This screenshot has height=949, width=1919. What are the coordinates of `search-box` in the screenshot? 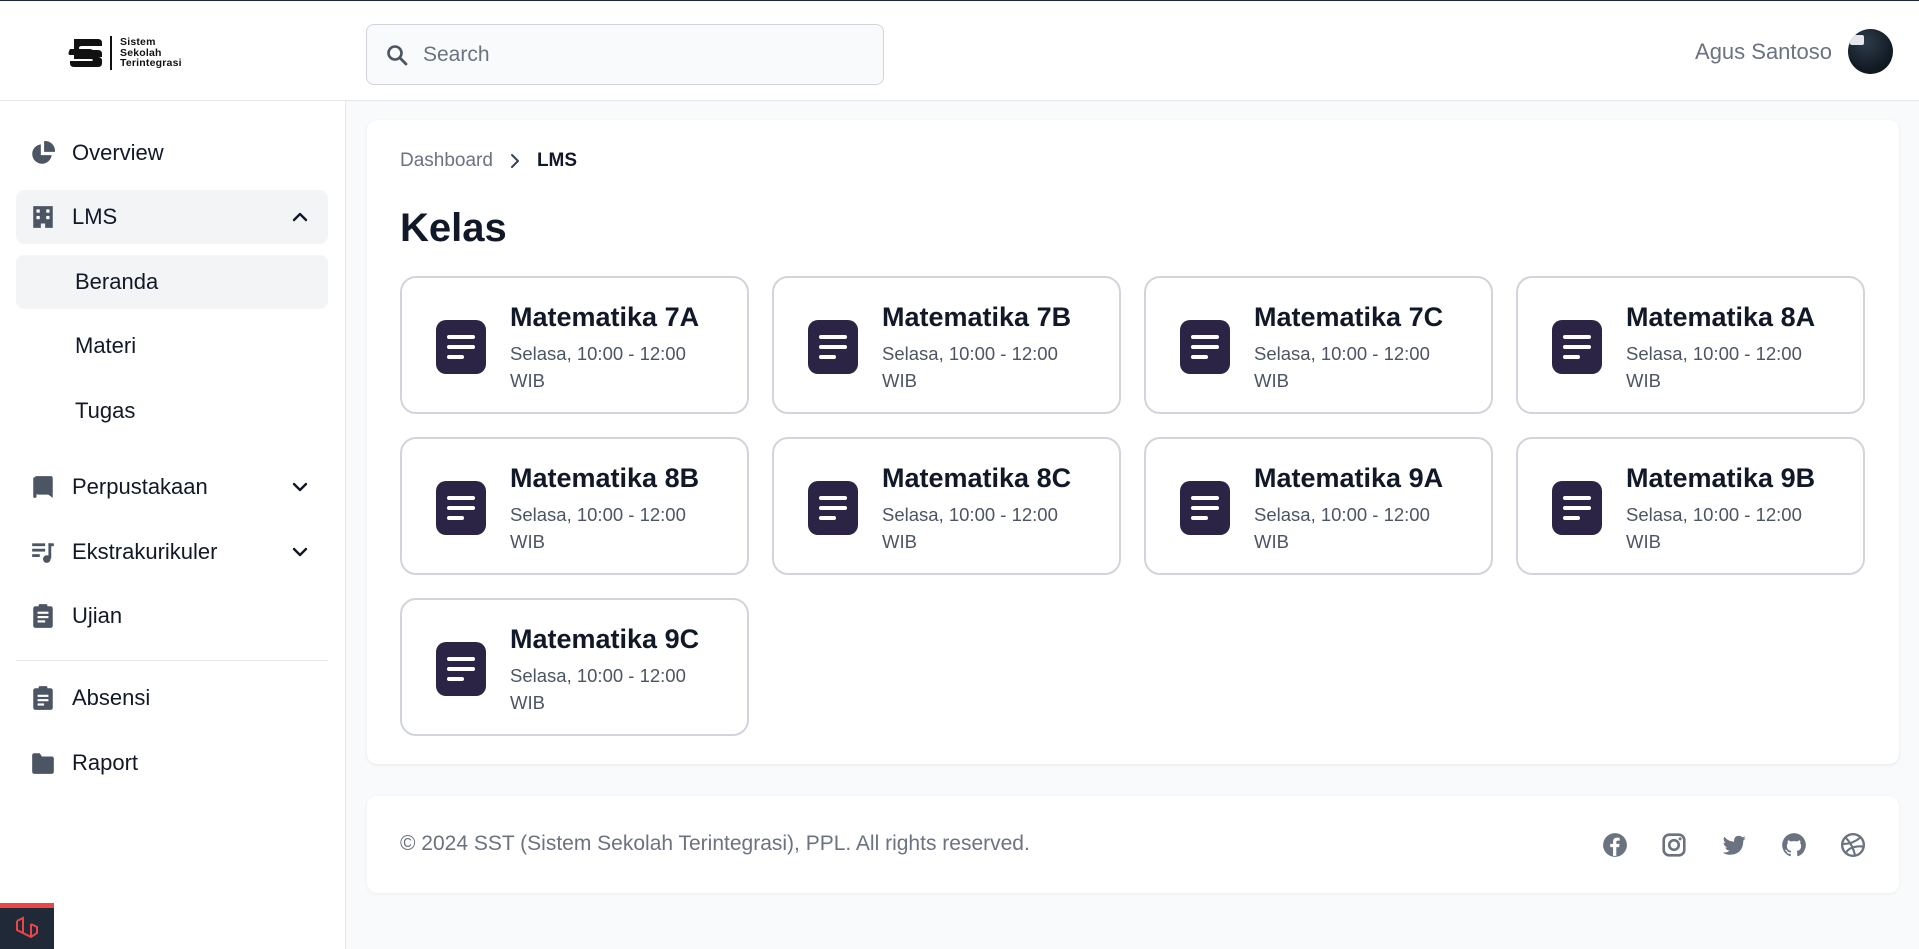 It's located at (625, 54).